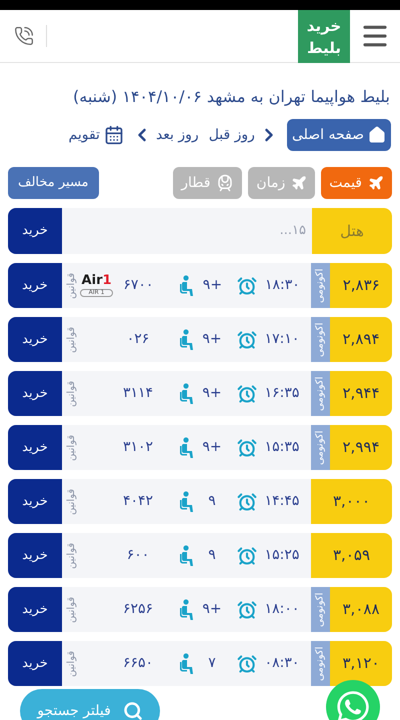 Image resolution: width=400 pixels, height=720 pixels. What do you see at coordinates (324, 36) in the screenshot?
I see `logo: خرید بلیط` at bounding box center [324, 36].